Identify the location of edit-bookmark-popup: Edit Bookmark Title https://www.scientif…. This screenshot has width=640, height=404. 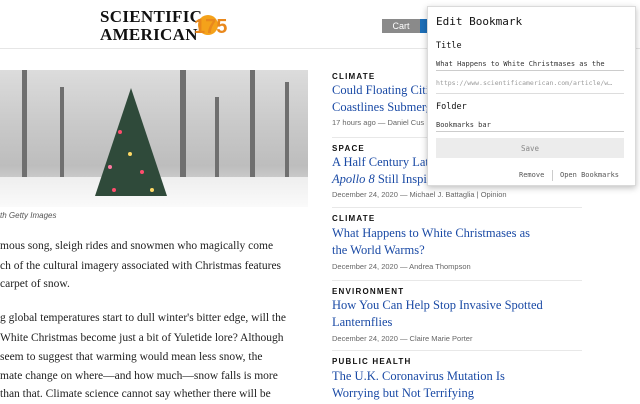
(531, 96).